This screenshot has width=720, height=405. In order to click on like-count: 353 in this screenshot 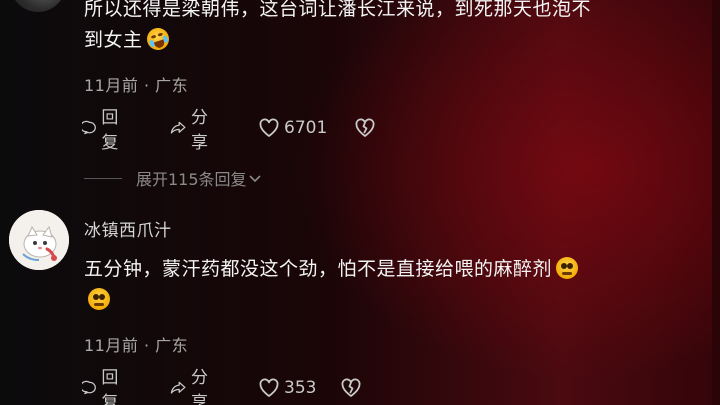, I will do `click(300, 388)`.